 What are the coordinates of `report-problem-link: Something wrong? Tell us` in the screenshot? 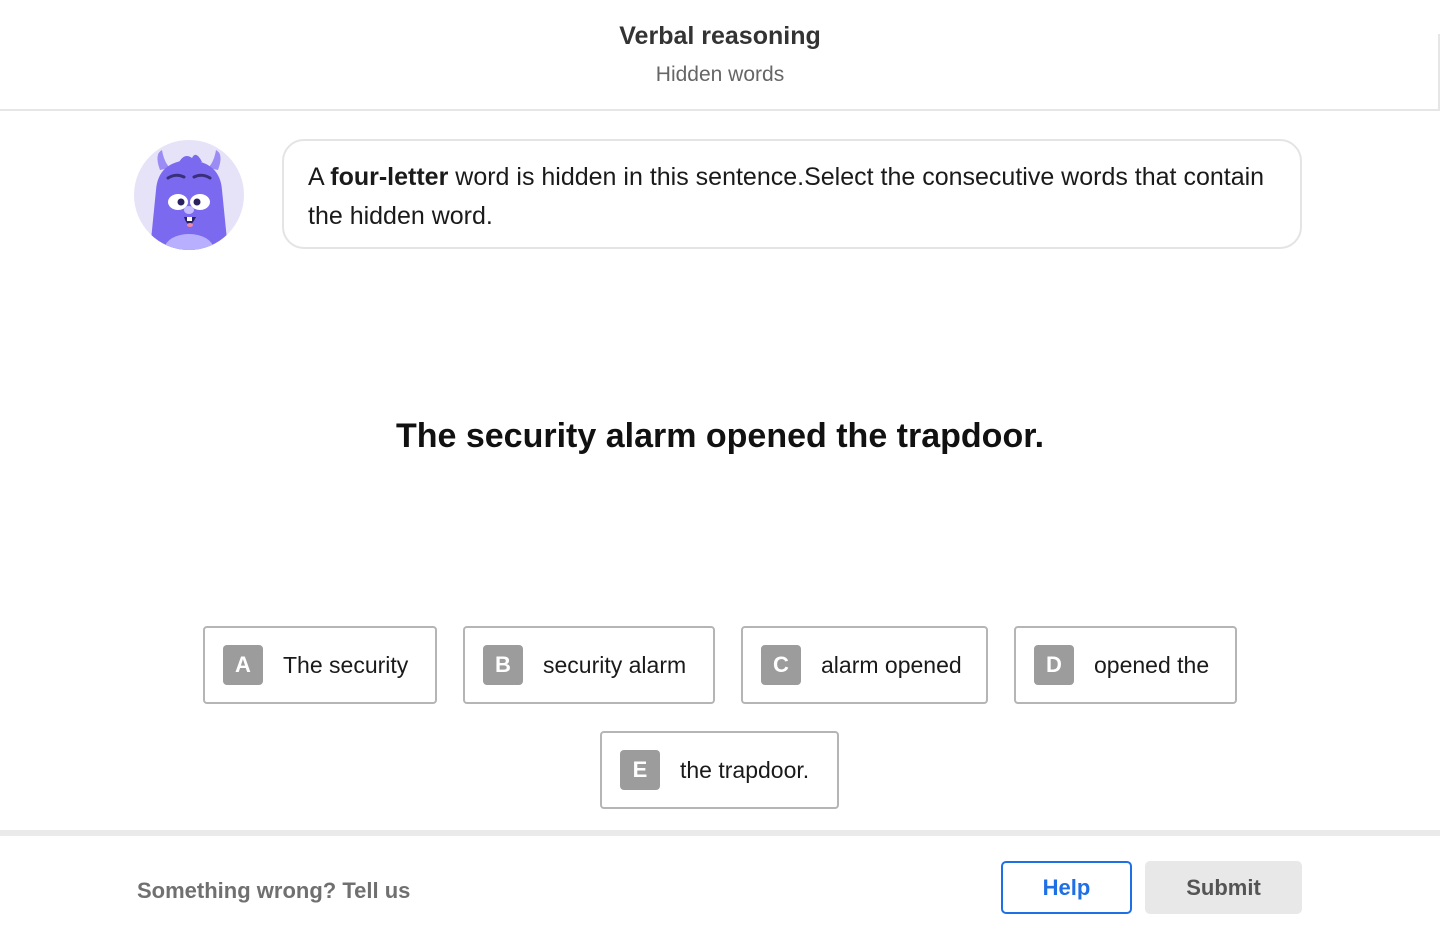 It's located at (273, 891).